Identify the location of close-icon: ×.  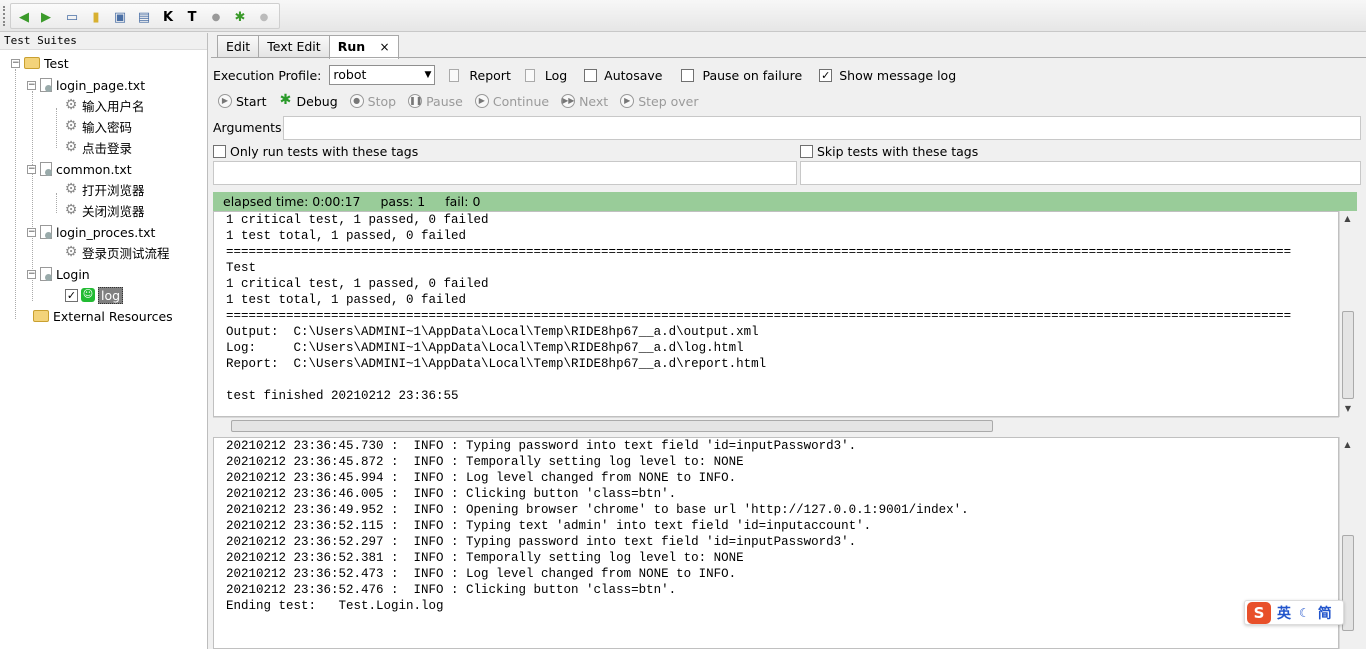
(384, 47).